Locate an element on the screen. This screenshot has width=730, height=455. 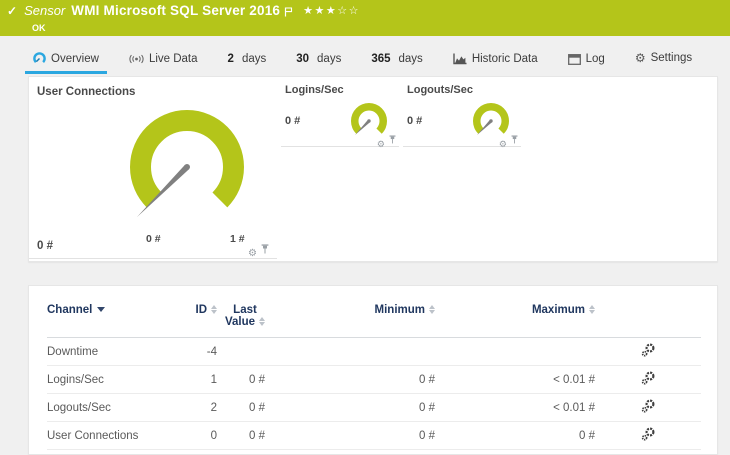
column-header-last-value: Last Value is located at coordinates (248, 321).